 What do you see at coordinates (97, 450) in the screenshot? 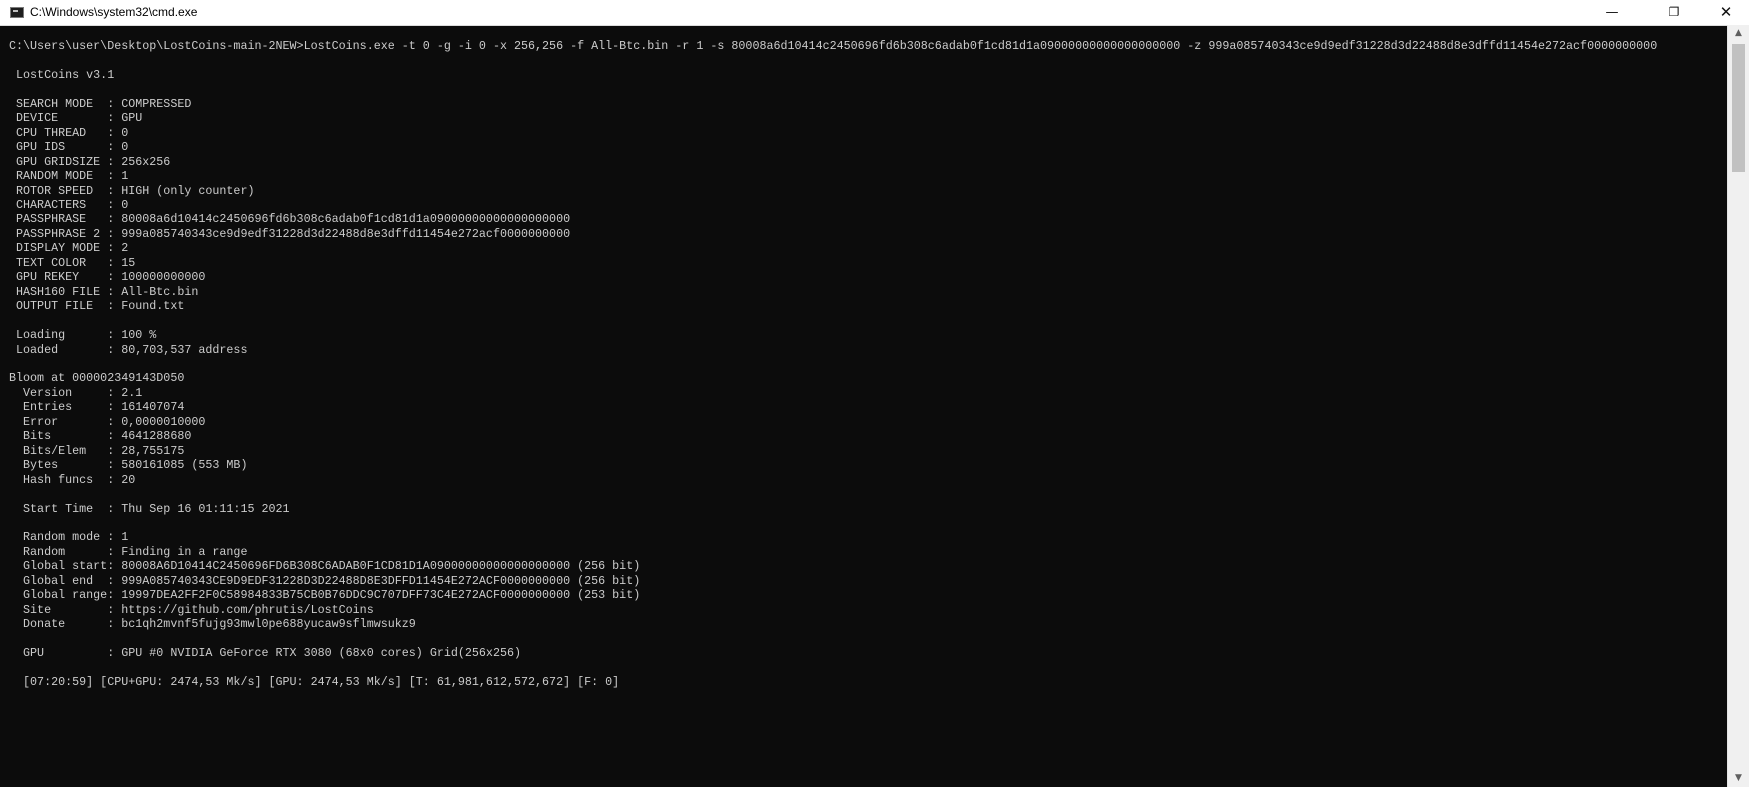
I see `console-line: Bits/Elem : 28,755175` at bounding box center [97, 450].